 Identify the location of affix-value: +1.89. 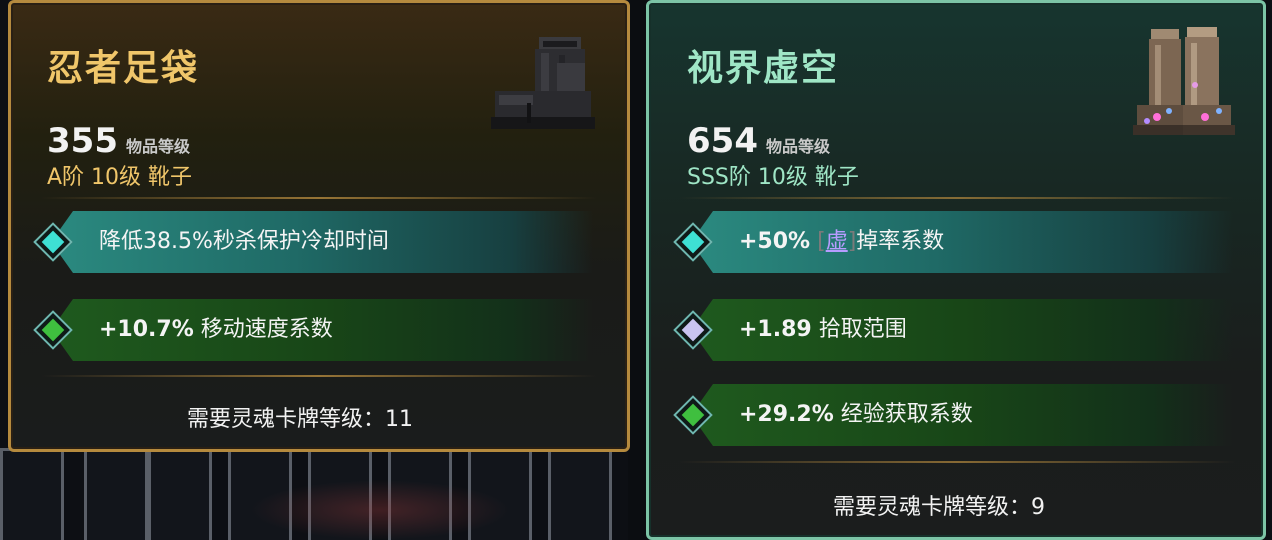
(775, 329).